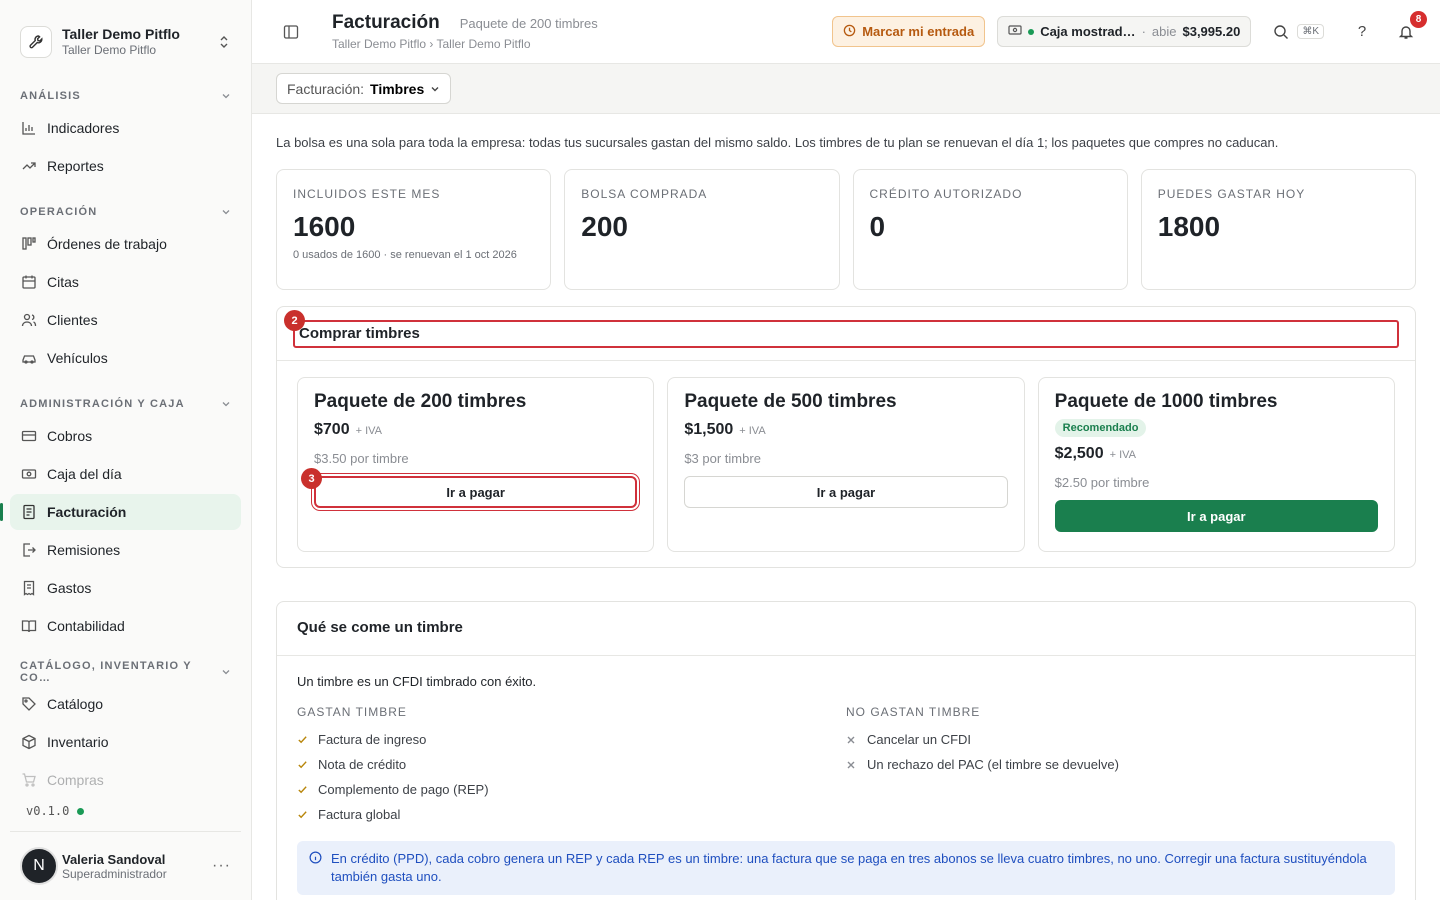 This screenshot has width=1440, height=900. Describe the element at coordinates (990, 229) in the screenshot. I see `stat-card: CRÉDITO AUTORIZADO 0` at that location.